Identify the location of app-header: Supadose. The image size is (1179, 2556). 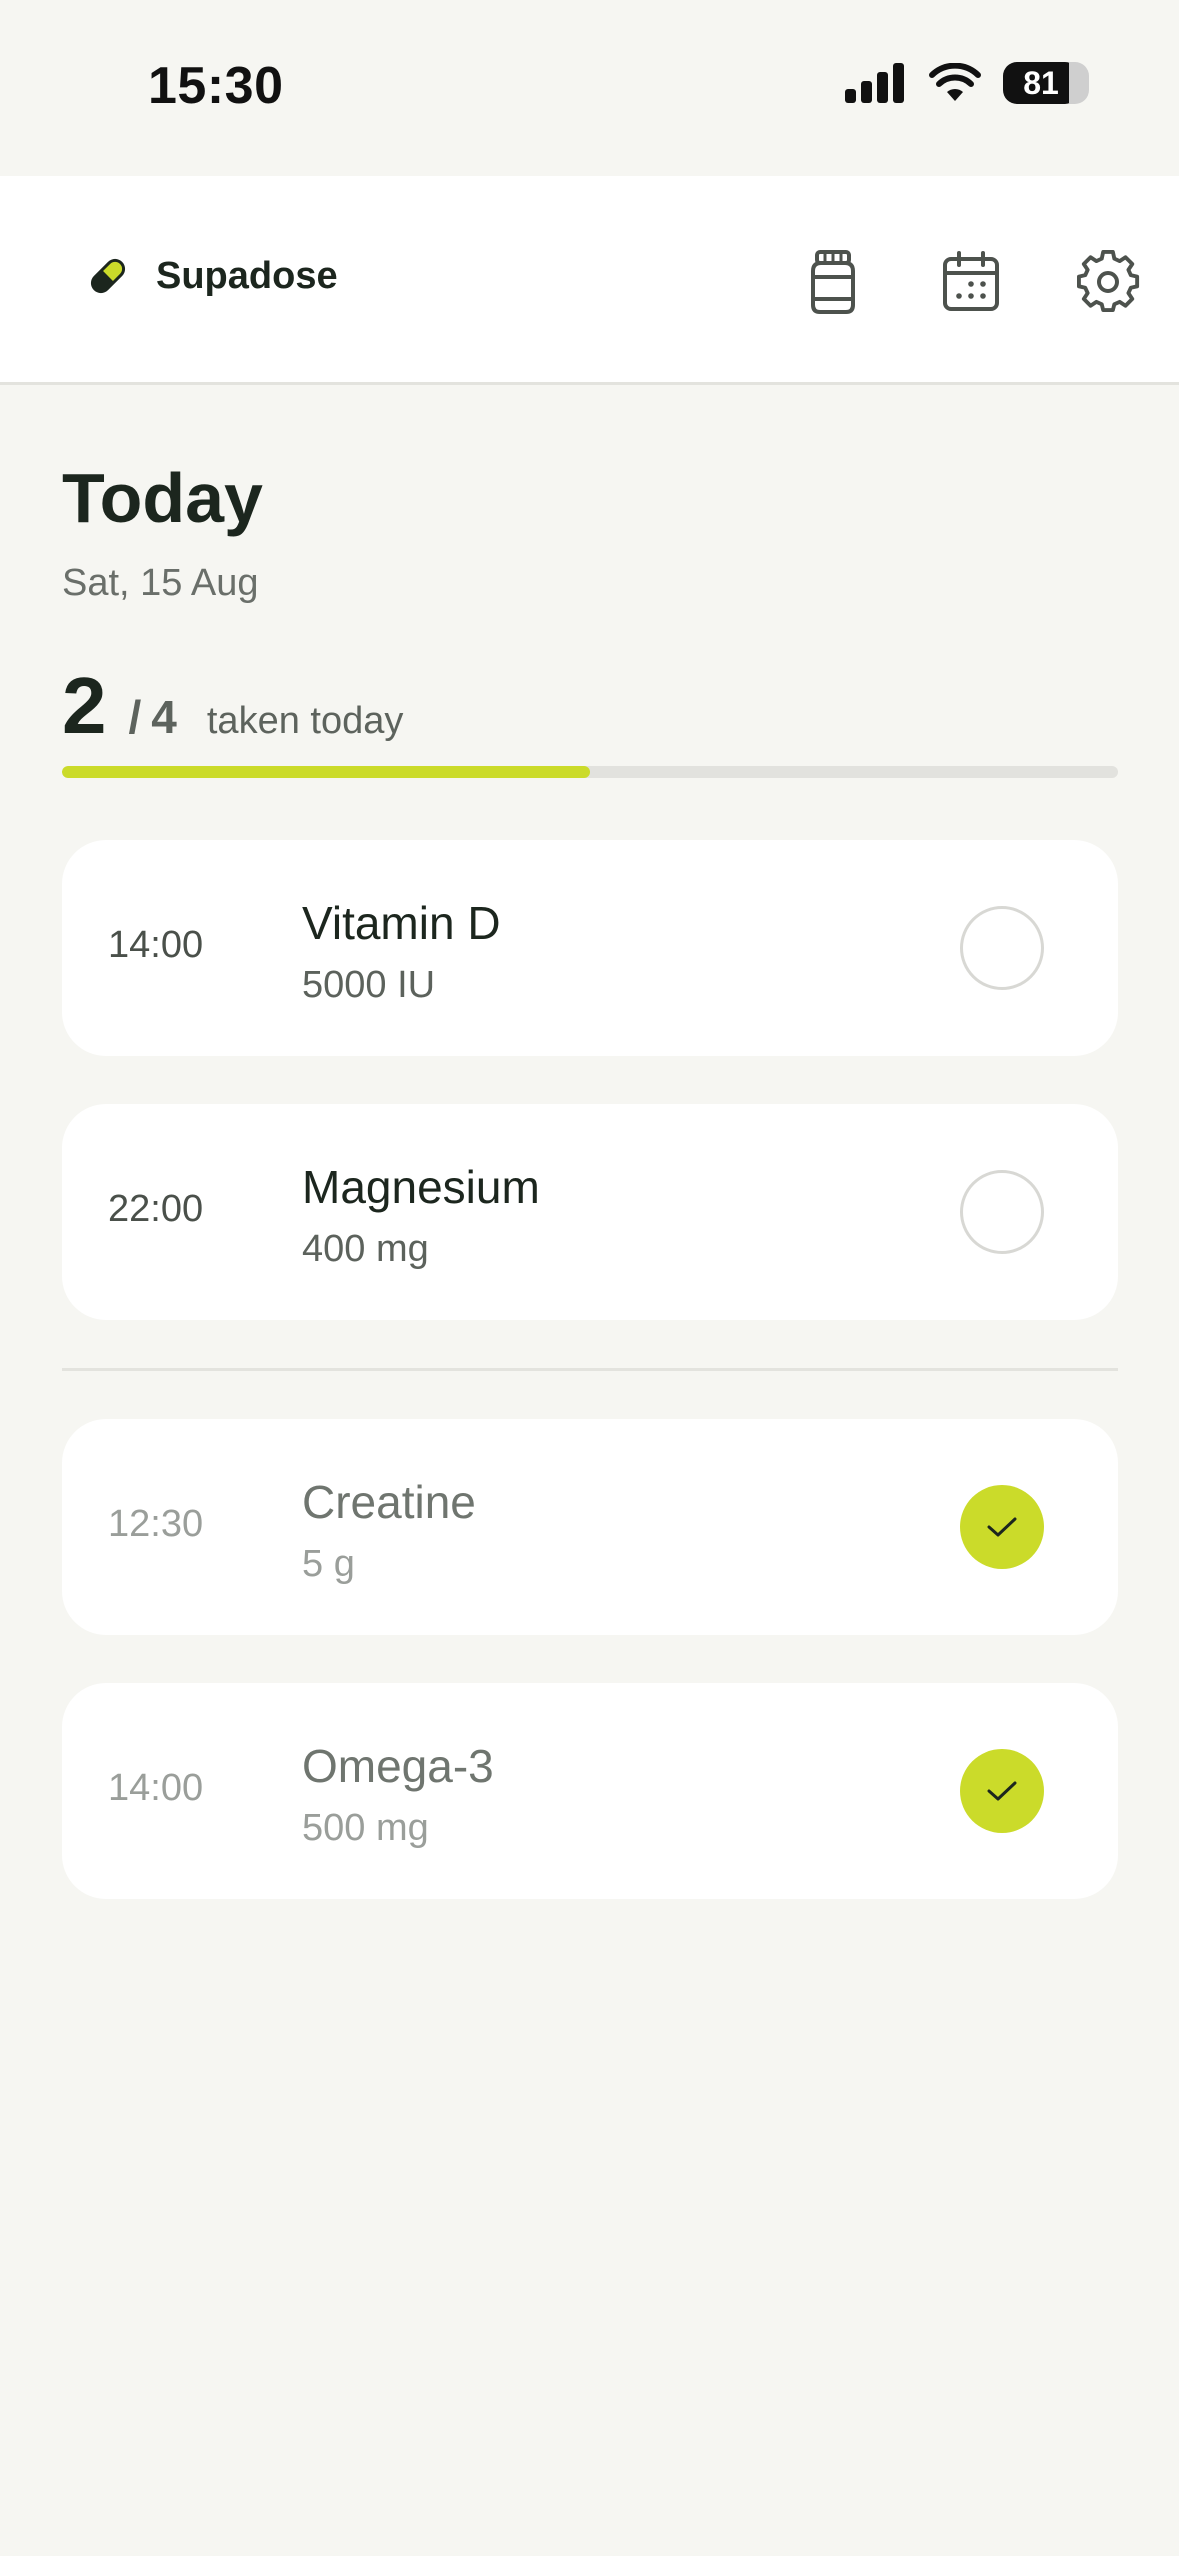
(589, 280).